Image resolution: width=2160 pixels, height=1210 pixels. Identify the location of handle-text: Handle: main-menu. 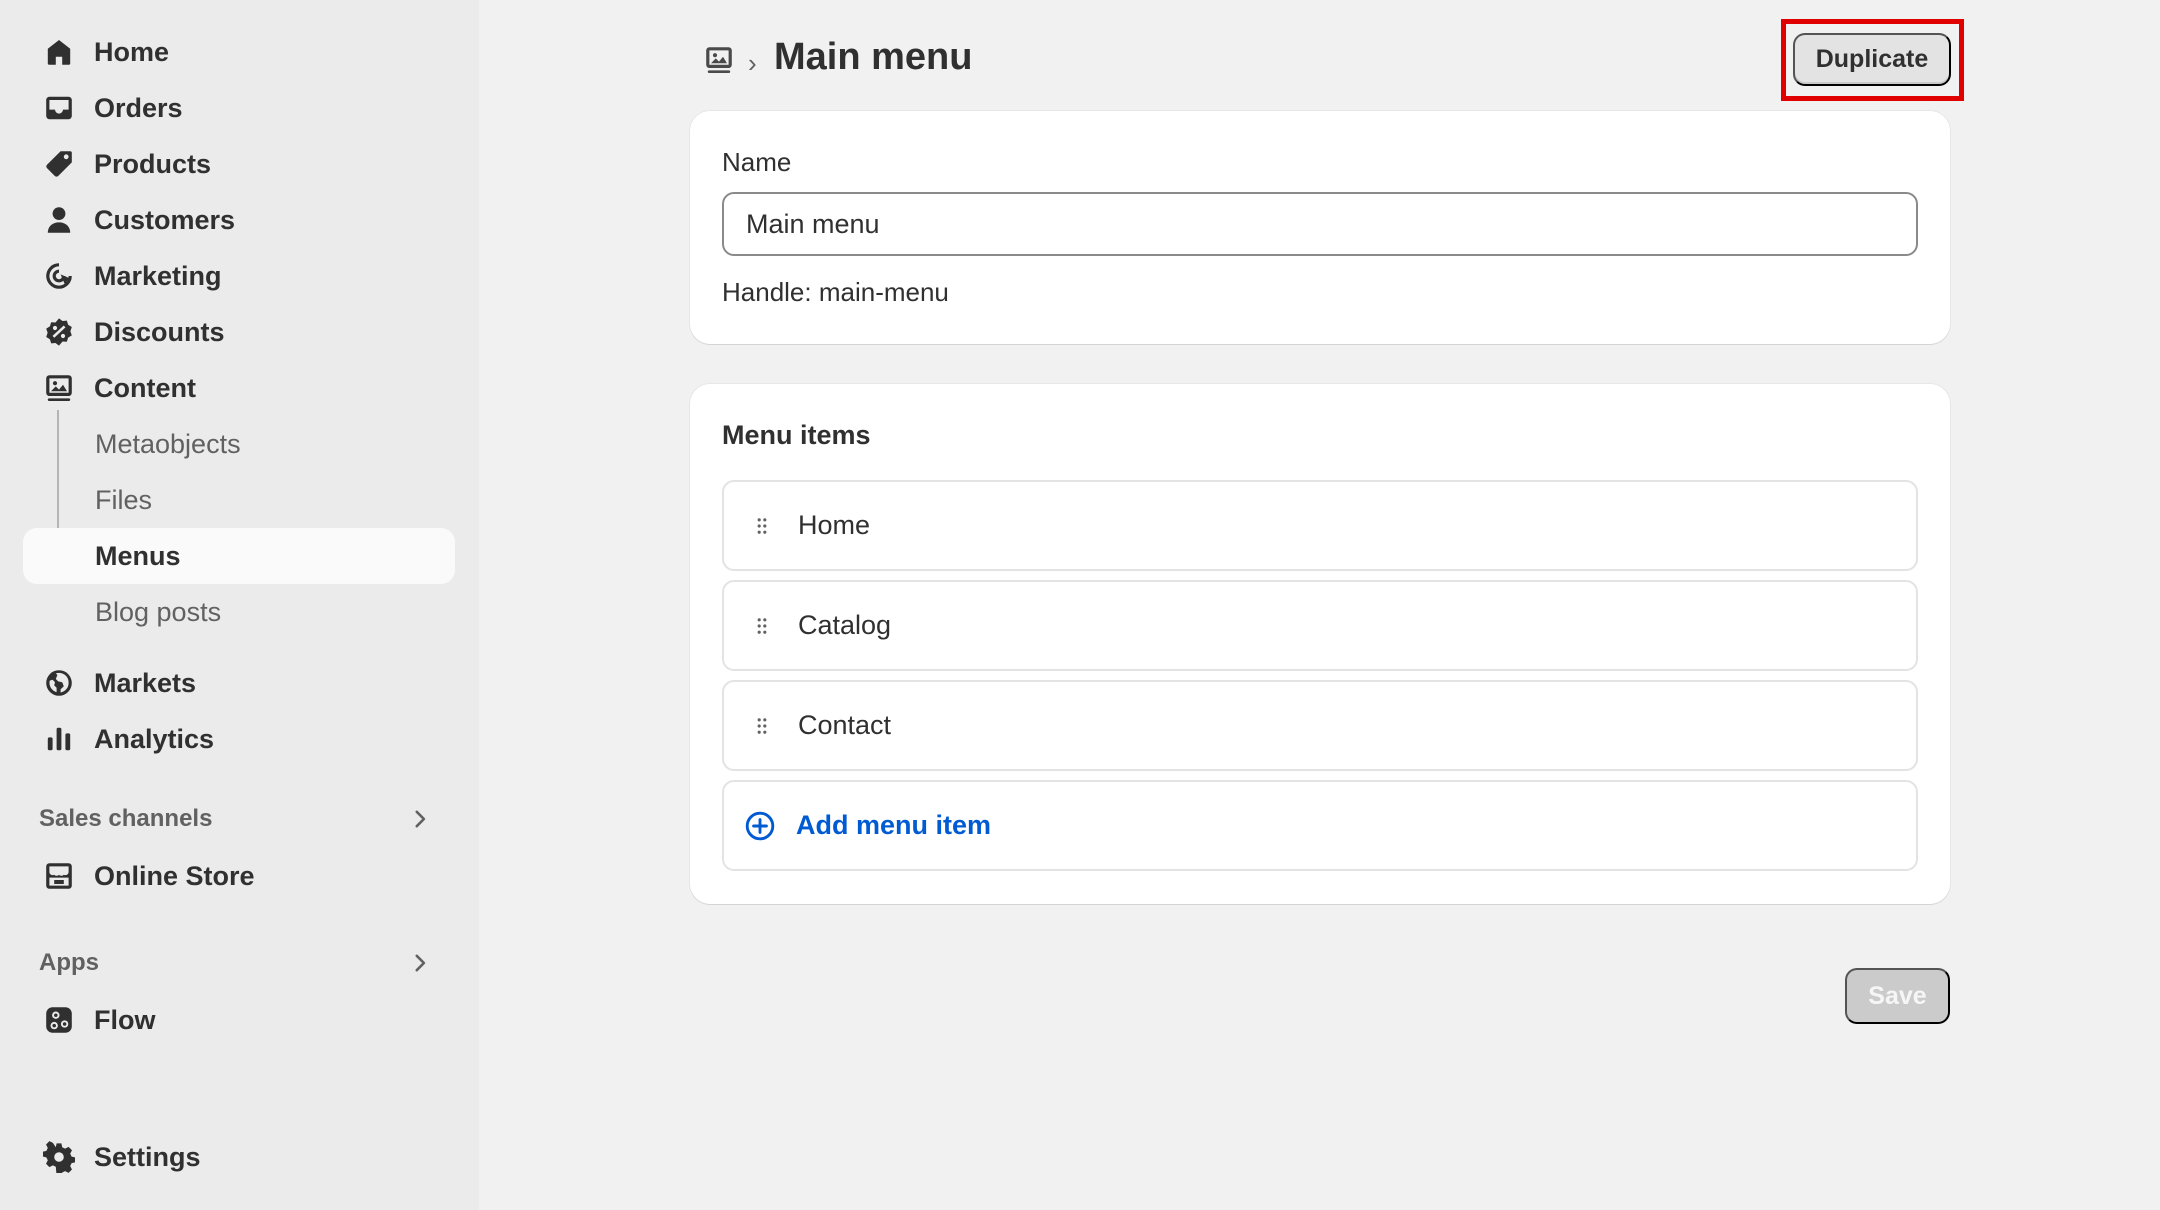
(835, 292).